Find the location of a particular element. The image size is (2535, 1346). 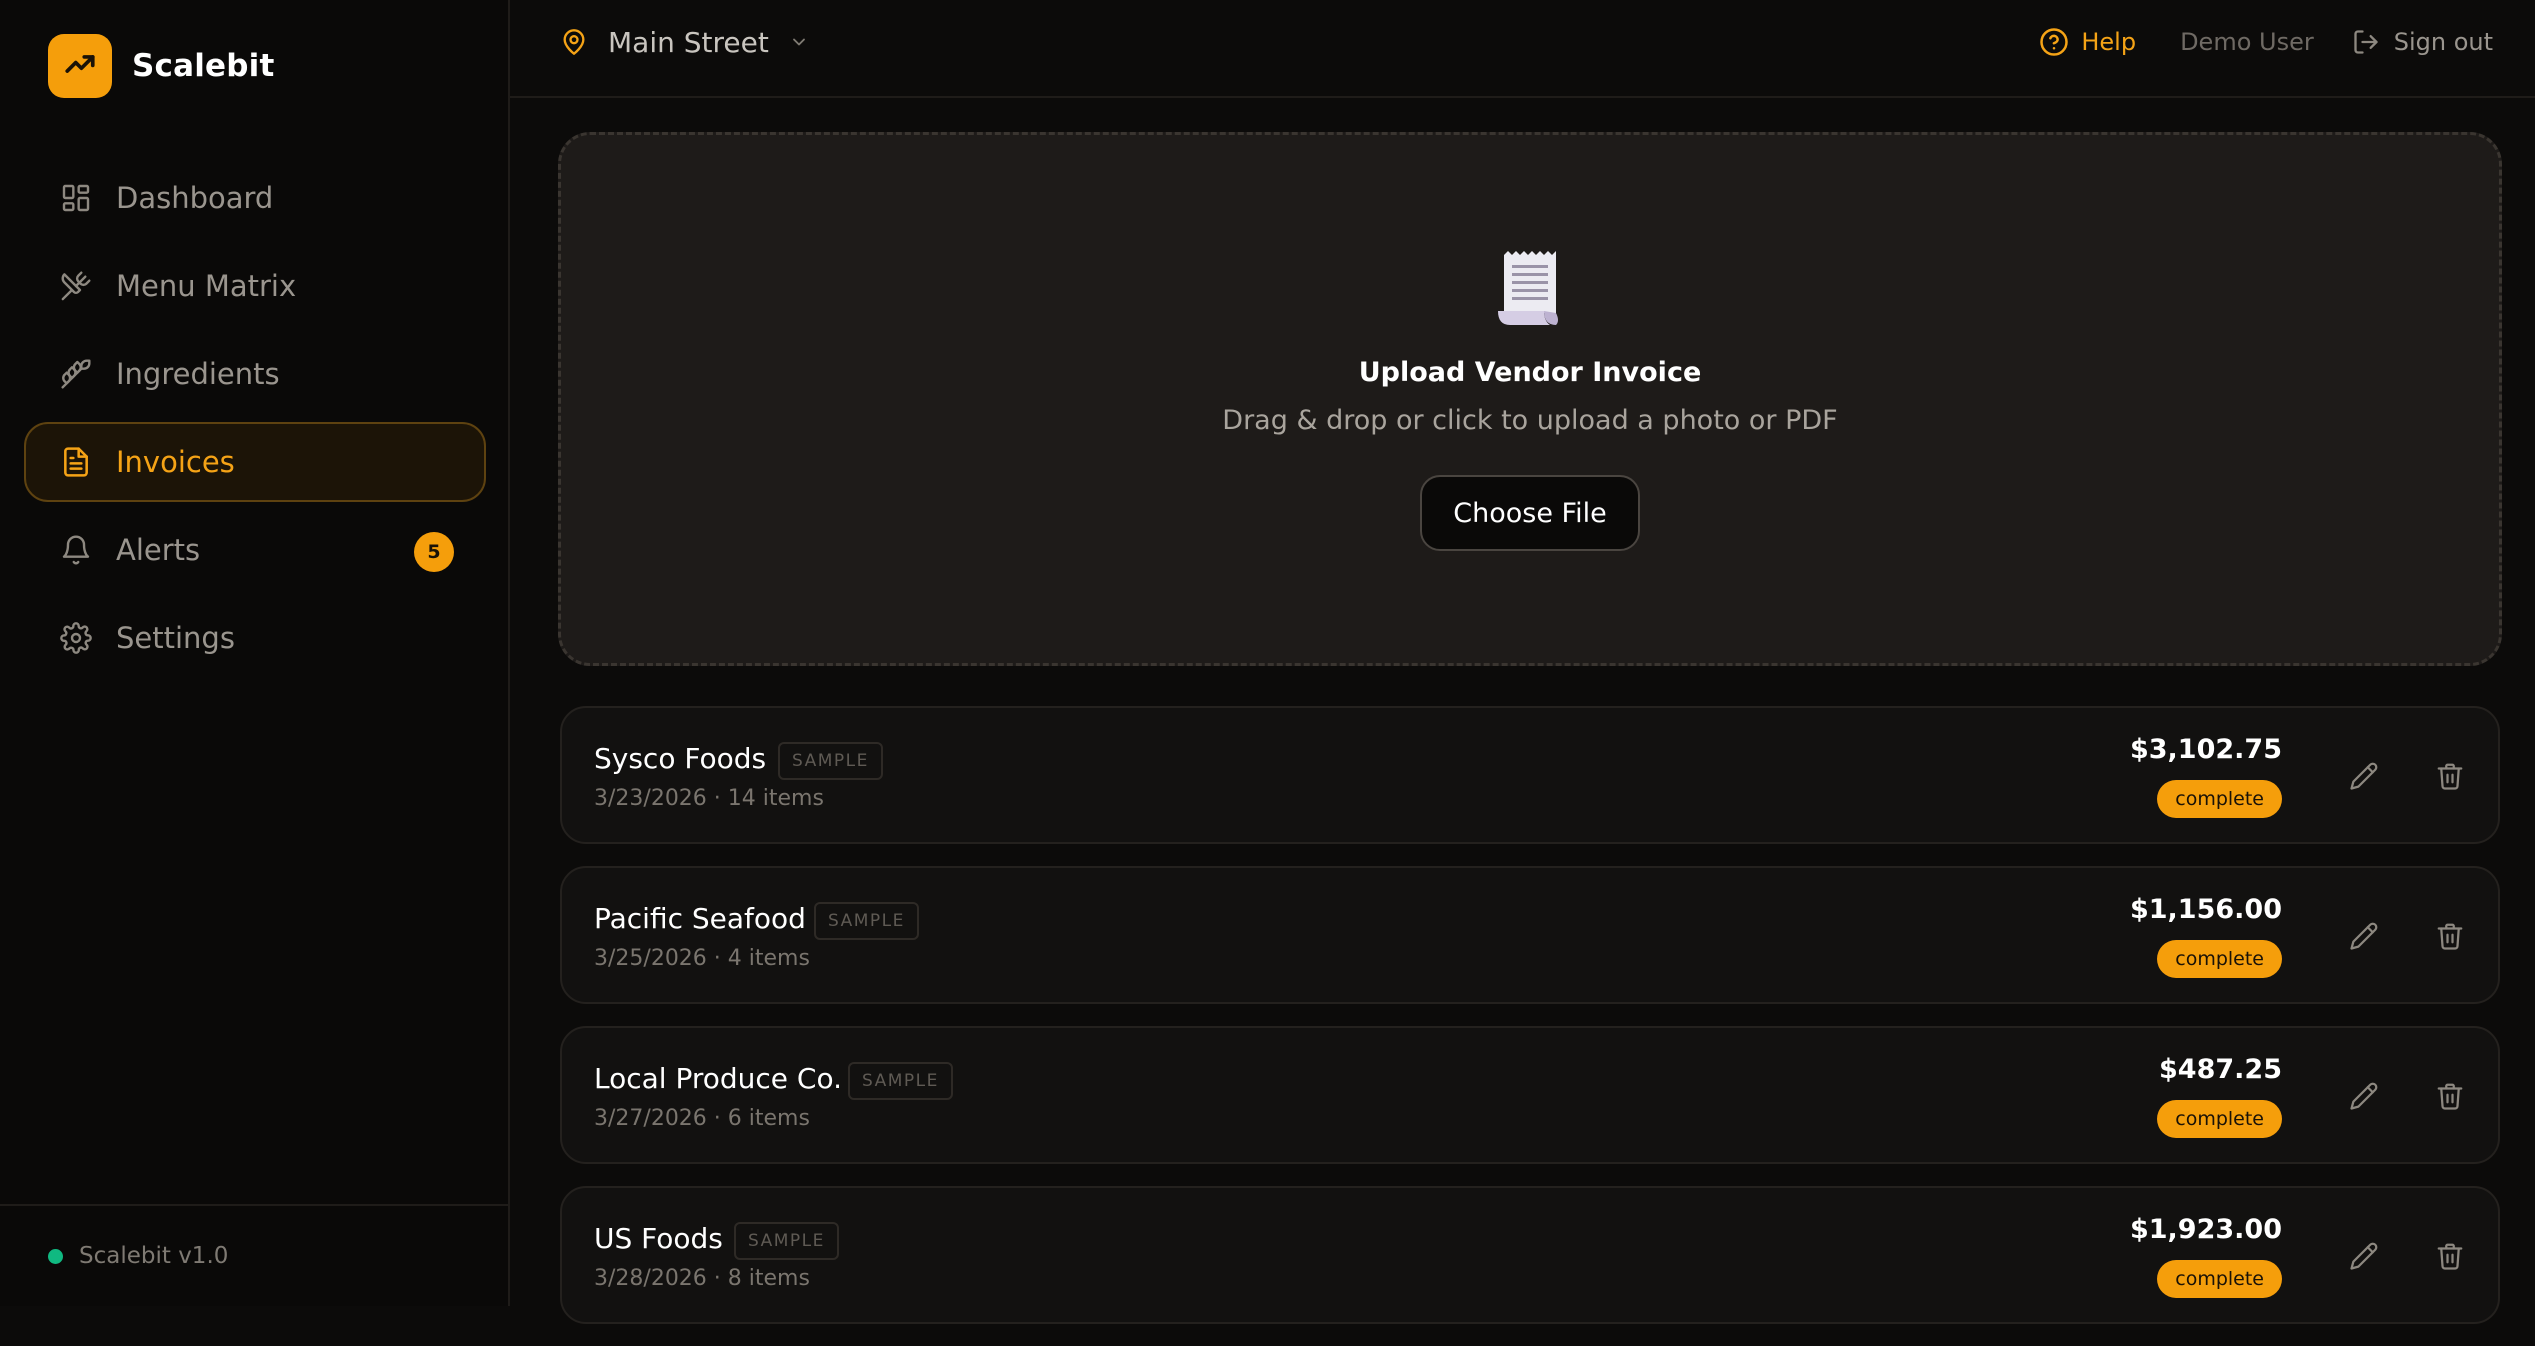

sidebar-item-dashboard: Dashboard is located at coordinates (255, 198).